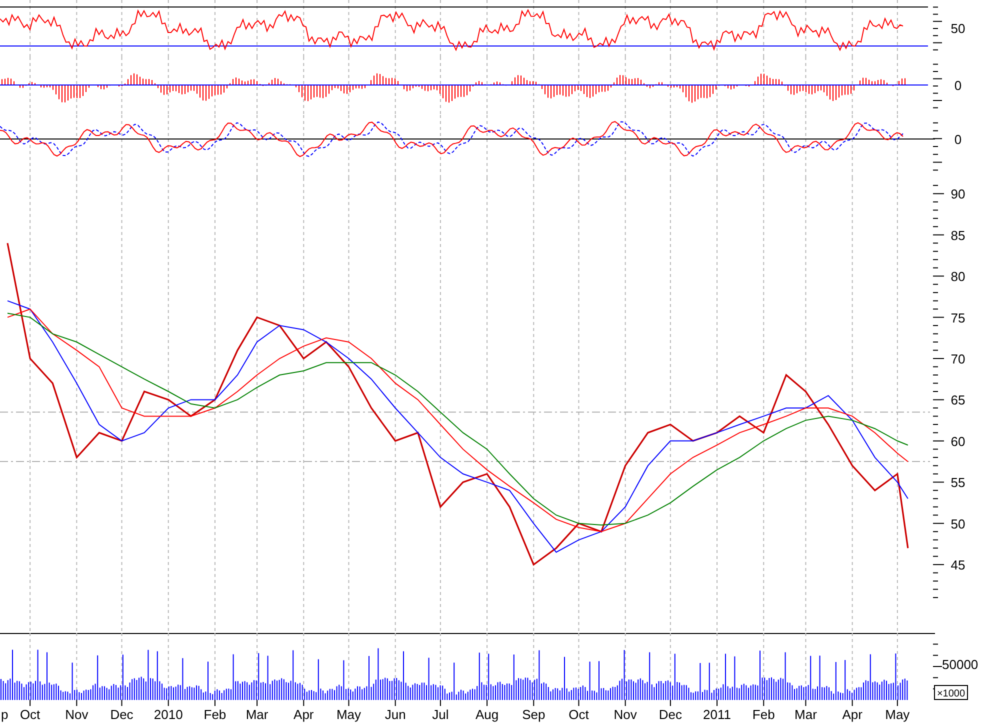 Image resolution: width=990 pixels, height=723 pixels. Describe the element at coordinates (395, 714) in the screenshot. I see `month-label: Jun` at that location.